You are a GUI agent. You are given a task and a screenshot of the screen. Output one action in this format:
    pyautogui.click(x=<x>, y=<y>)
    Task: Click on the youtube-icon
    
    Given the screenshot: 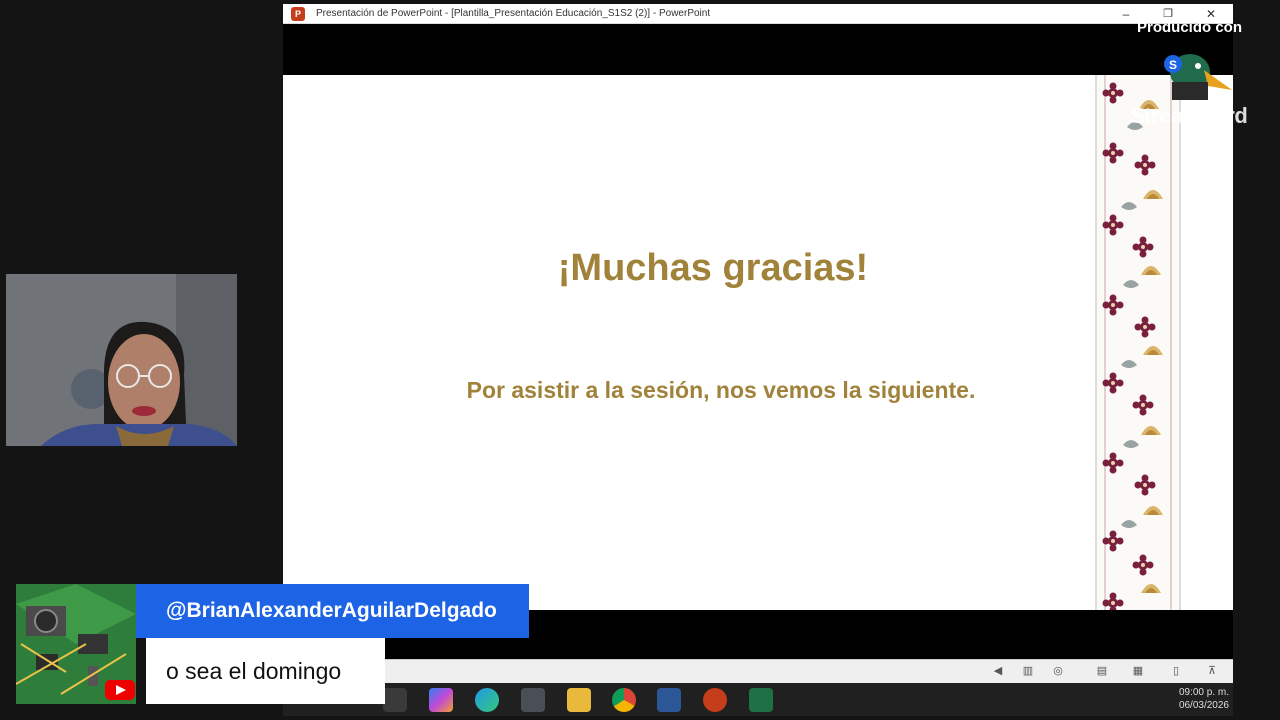 What is the action you would take?
    pyautogui.click(x=120, y=690)
    